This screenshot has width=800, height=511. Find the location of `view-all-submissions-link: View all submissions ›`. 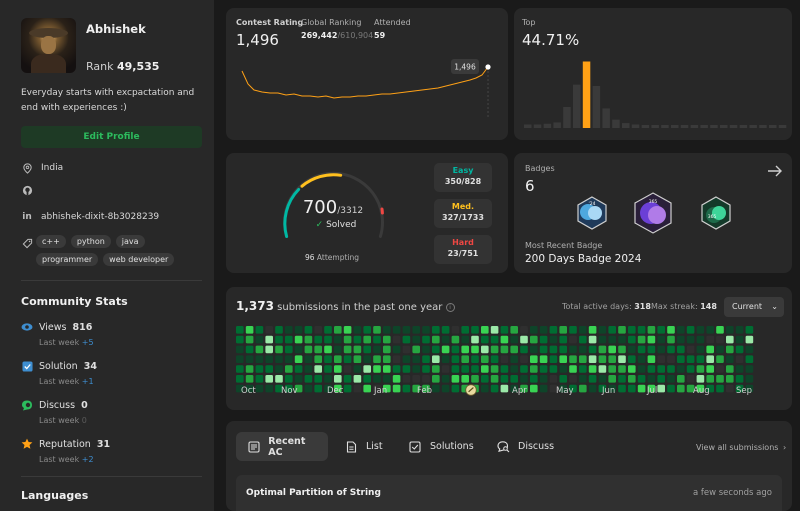

view-all-submissions-link: View all submissions › is located at coordinates (741, 447).